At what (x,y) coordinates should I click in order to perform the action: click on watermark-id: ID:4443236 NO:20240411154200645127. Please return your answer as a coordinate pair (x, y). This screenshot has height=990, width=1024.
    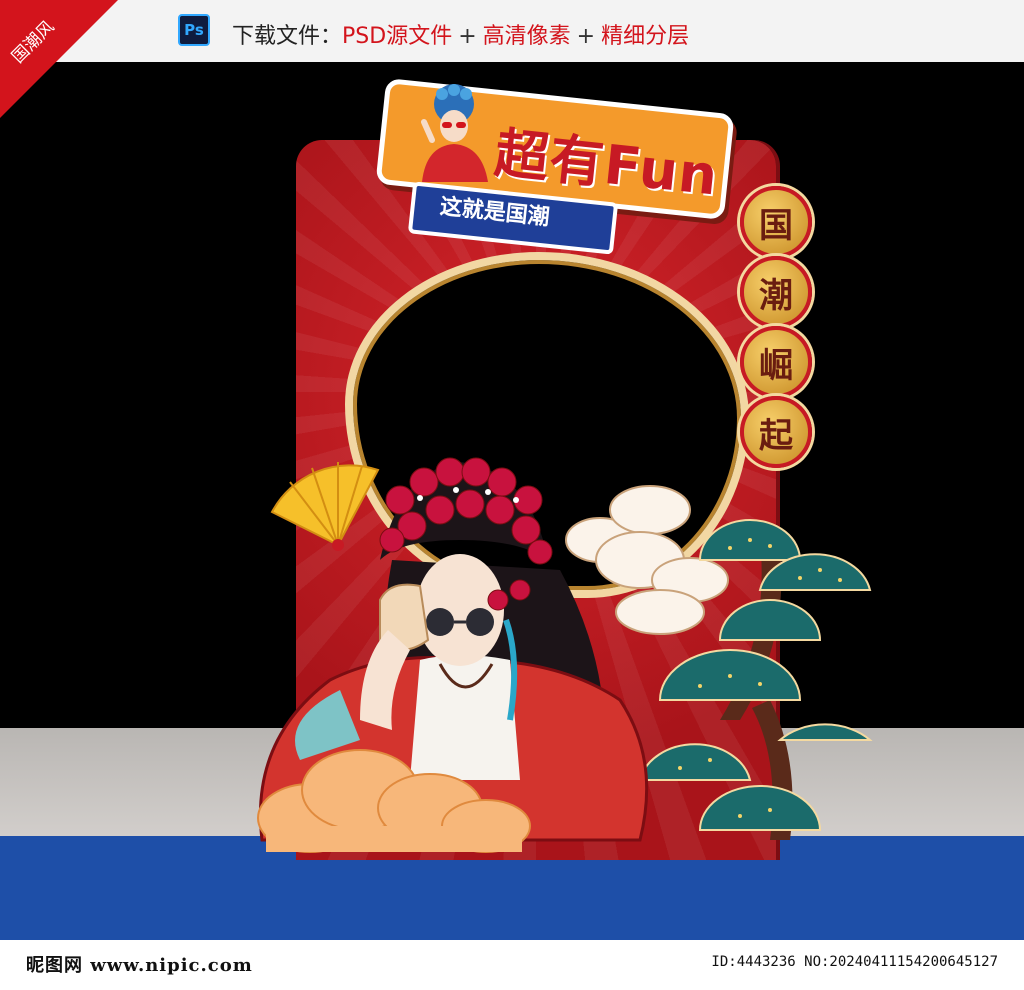
    Looking at the image, I should click on (854, 962).